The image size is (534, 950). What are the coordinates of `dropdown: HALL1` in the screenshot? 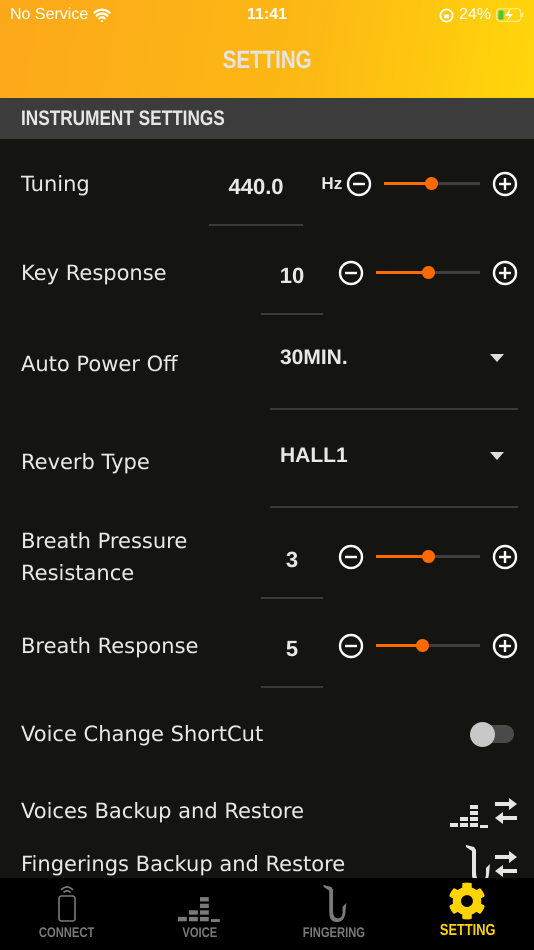 It's located at (394, 469).